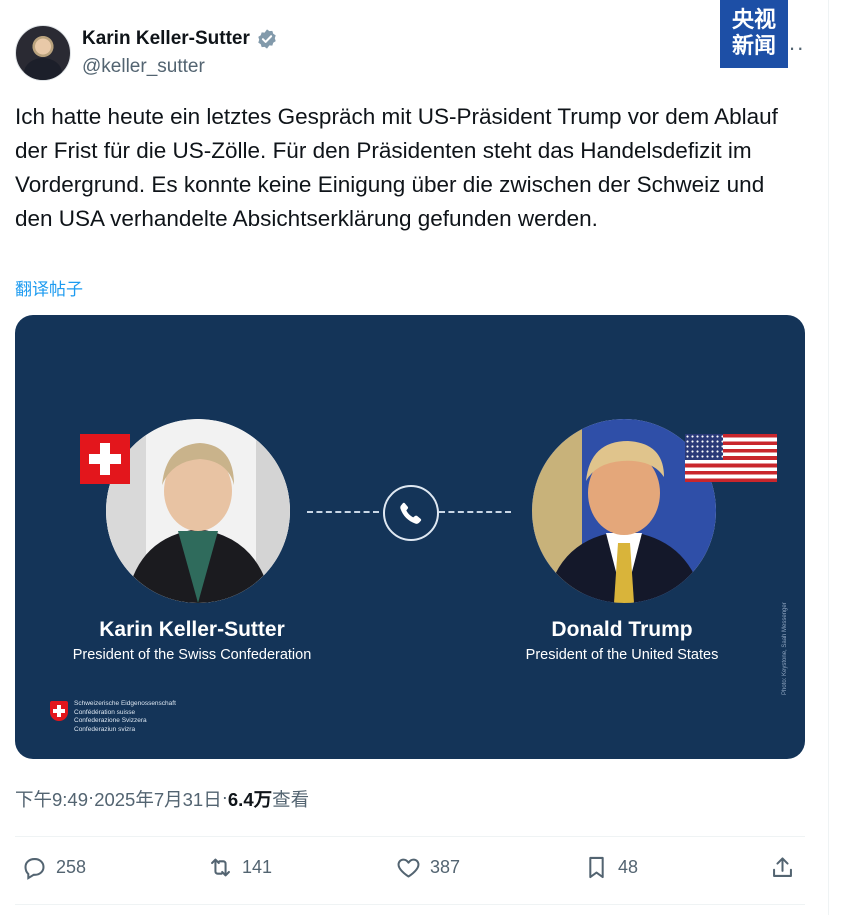 Image resolution: width=864 pixels, height=915 pixels. I want to click on share-button, so click(782, 867).